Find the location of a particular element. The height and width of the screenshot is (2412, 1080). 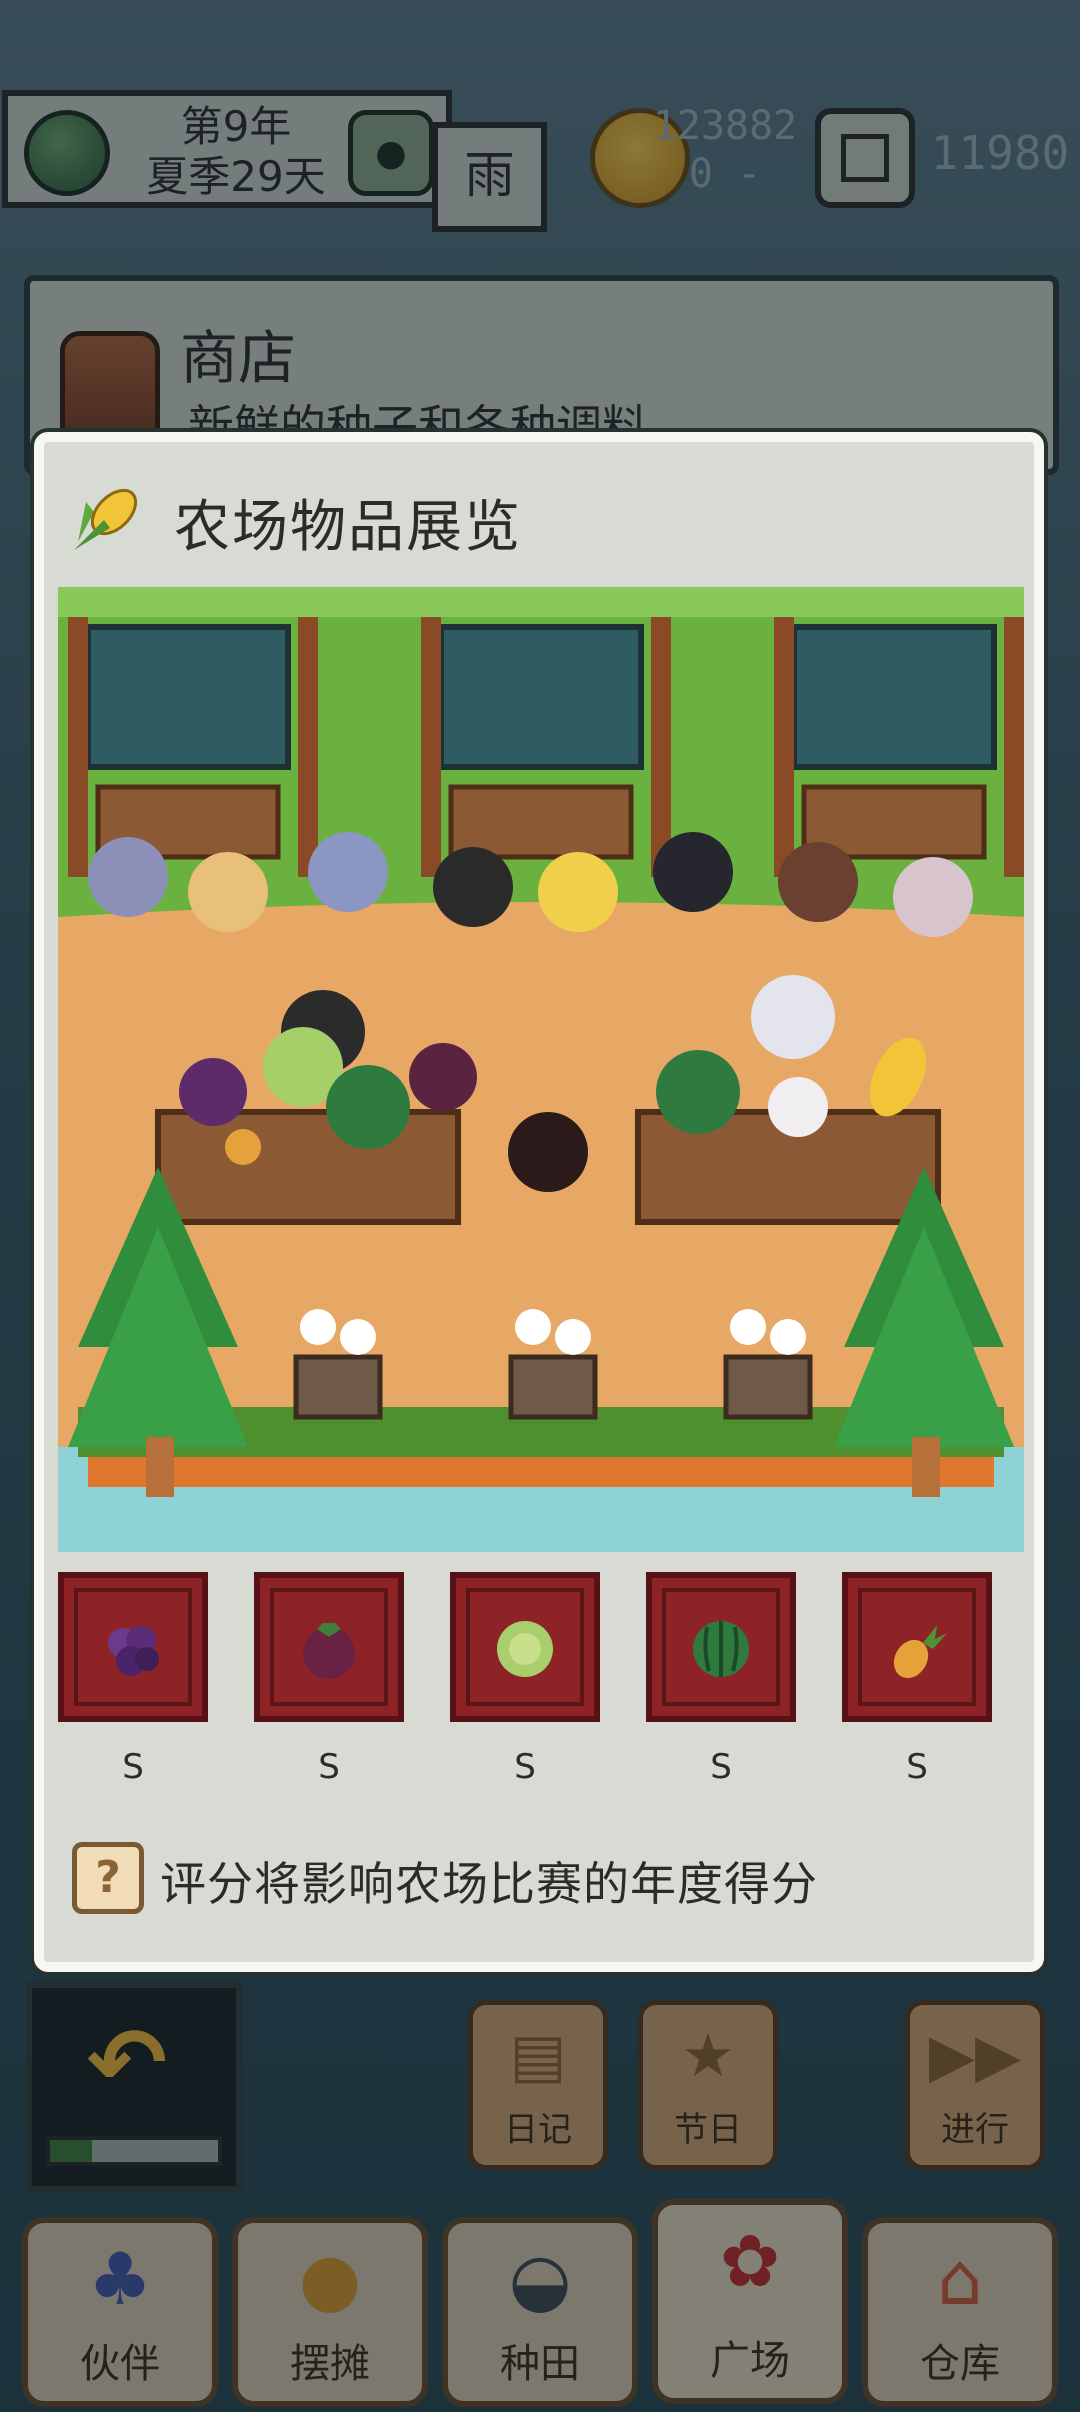

nav-farming: ◒ 种田 is located at coordinates (540, 2312).